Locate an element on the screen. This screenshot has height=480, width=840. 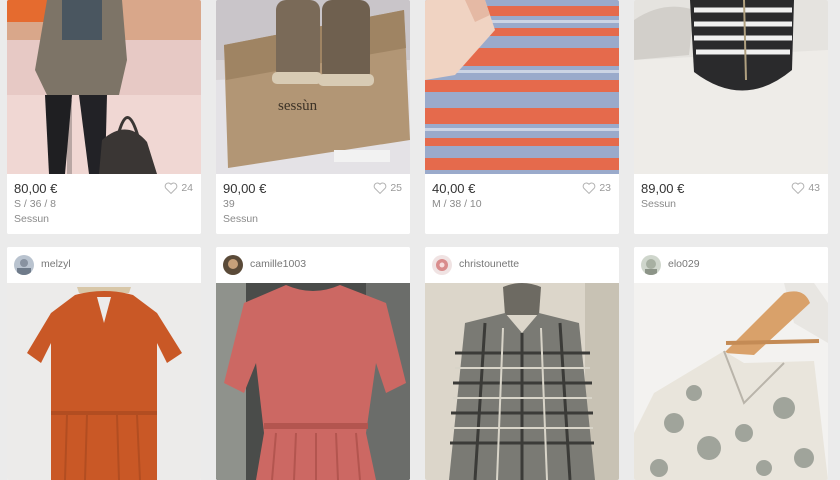
item-card: 89,00 € Sessun 43 is located at coordinates (731, 117).